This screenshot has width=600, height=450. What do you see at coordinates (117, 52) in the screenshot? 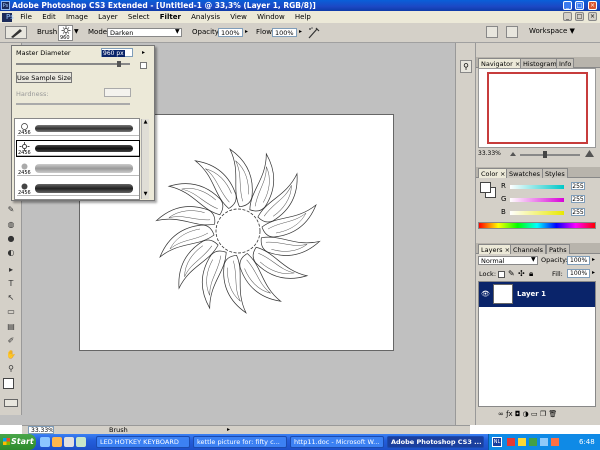
I see `master-diameter-field: 960 px` at bounding box center [117, 52].